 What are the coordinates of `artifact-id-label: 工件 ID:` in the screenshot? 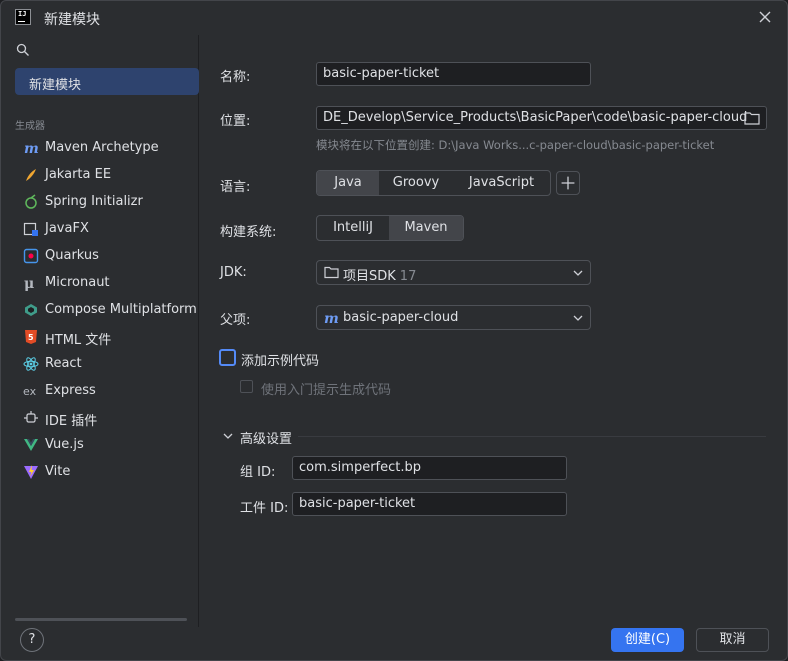 It's located at (264, 508).